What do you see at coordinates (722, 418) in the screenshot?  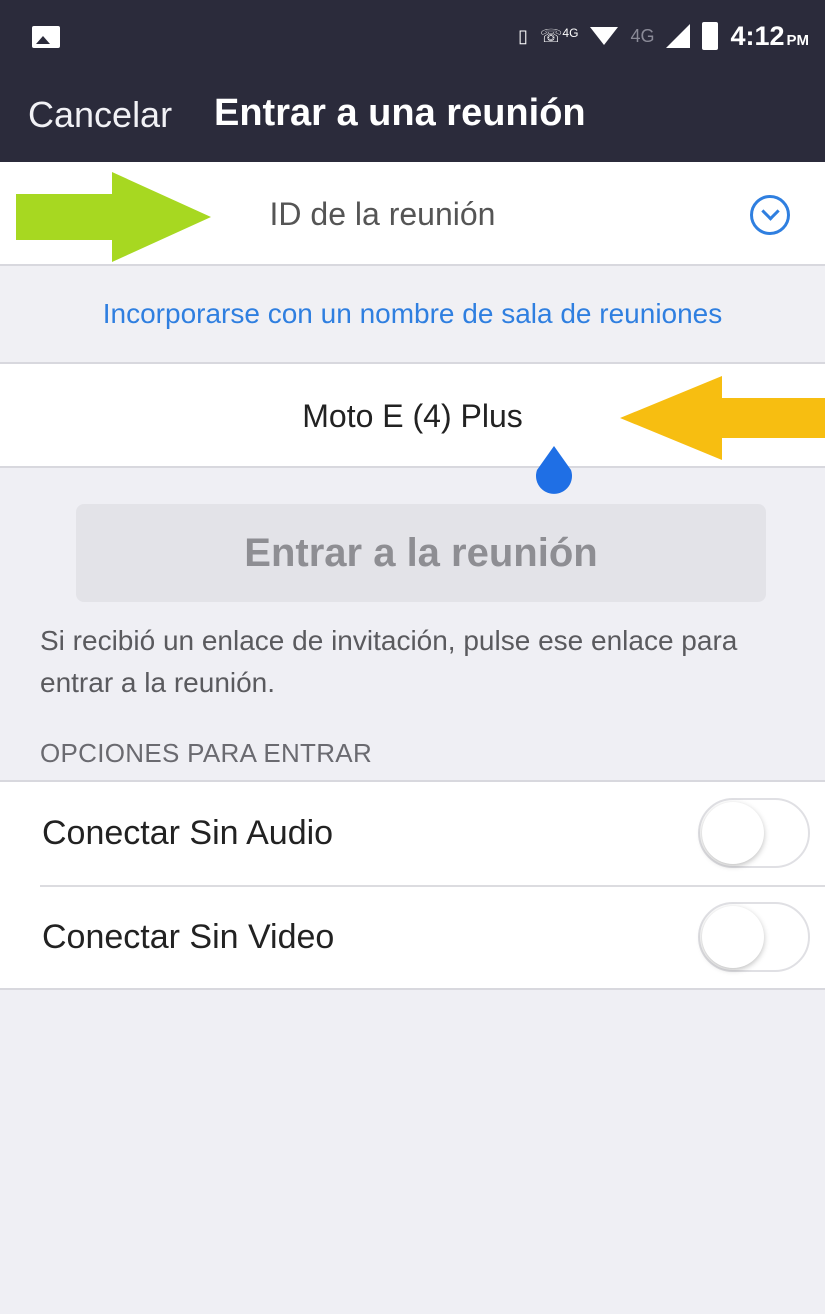 I see `yellow-arrow-icon` at bounding box center [722, 418].